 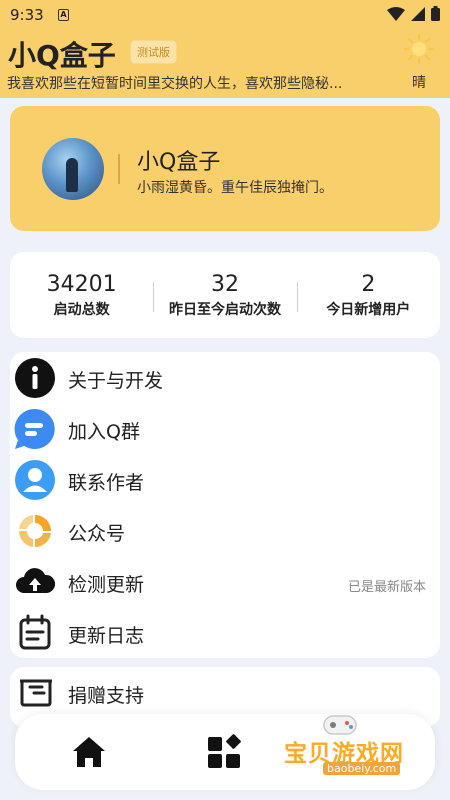 I want to click on weather-label: 晴, so click(x=419, y=83).